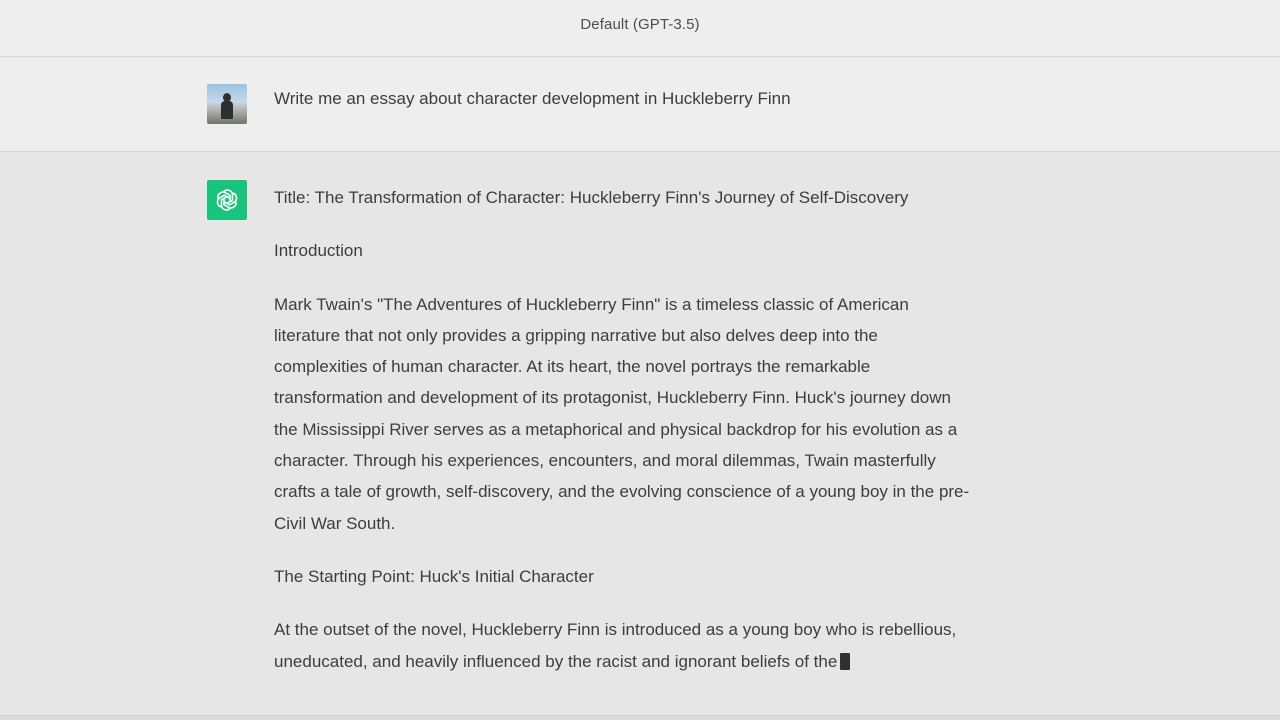 The image size is (1280, 720). I want to click on user-avatar-figure, so click(227, 106).